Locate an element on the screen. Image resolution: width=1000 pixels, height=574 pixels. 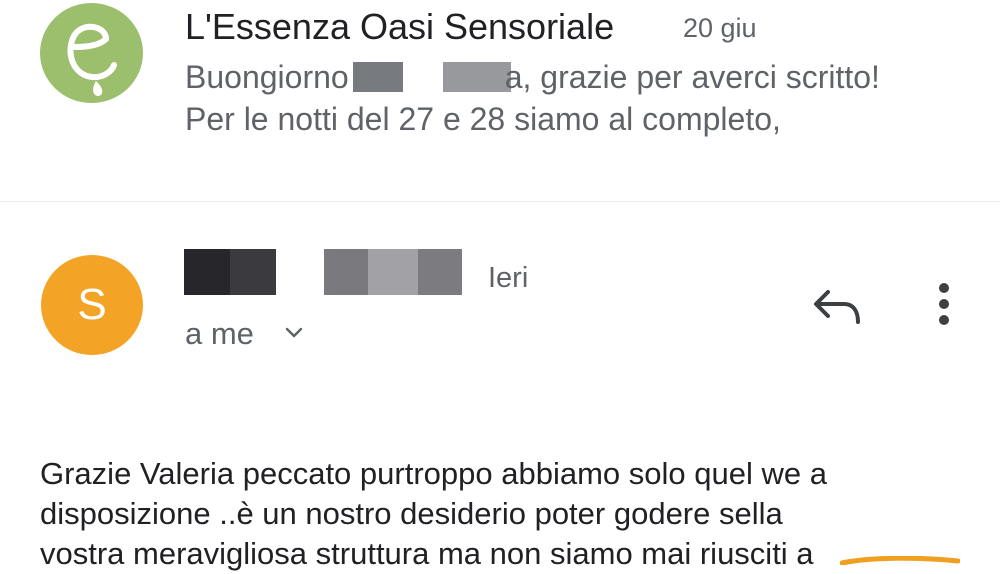
recipient-toggle: a me is located at coordinates (219, 334).